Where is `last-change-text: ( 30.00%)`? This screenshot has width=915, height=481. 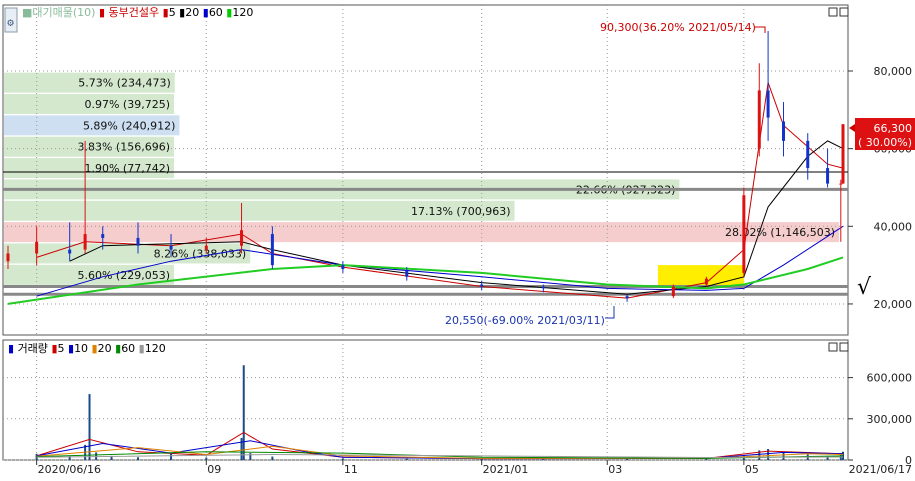 last-change-text: ( 30.00%) is located at coordinates (885, 142).